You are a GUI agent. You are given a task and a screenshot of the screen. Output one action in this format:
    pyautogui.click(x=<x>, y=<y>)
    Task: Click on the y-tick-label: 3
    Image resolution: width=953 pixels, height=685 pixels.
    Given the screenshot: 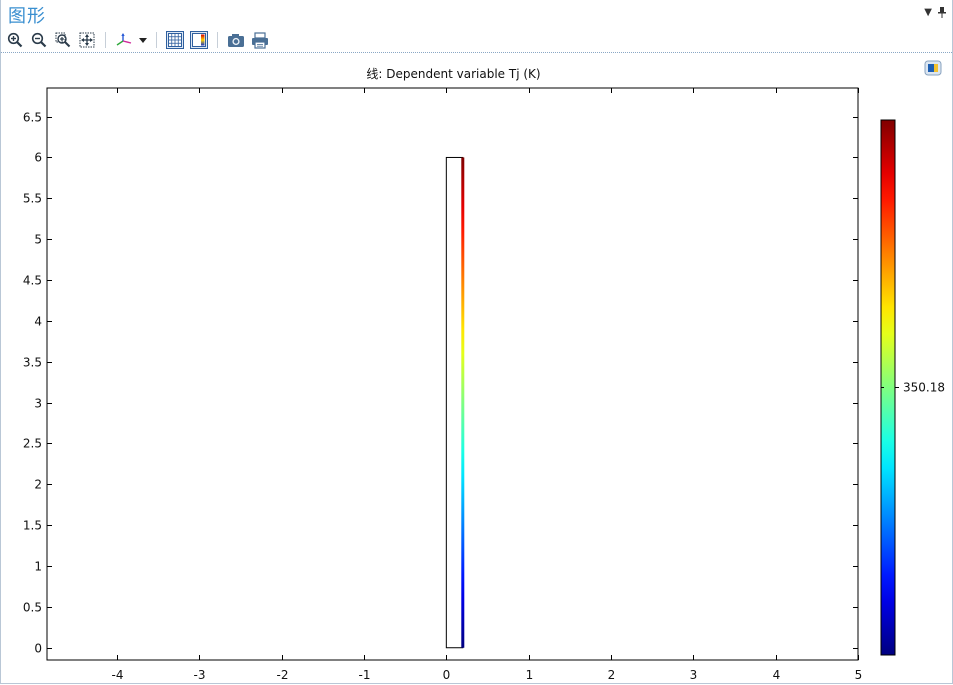 What is the action you would take?
    pyautogui.click(x=38, y=404)
    